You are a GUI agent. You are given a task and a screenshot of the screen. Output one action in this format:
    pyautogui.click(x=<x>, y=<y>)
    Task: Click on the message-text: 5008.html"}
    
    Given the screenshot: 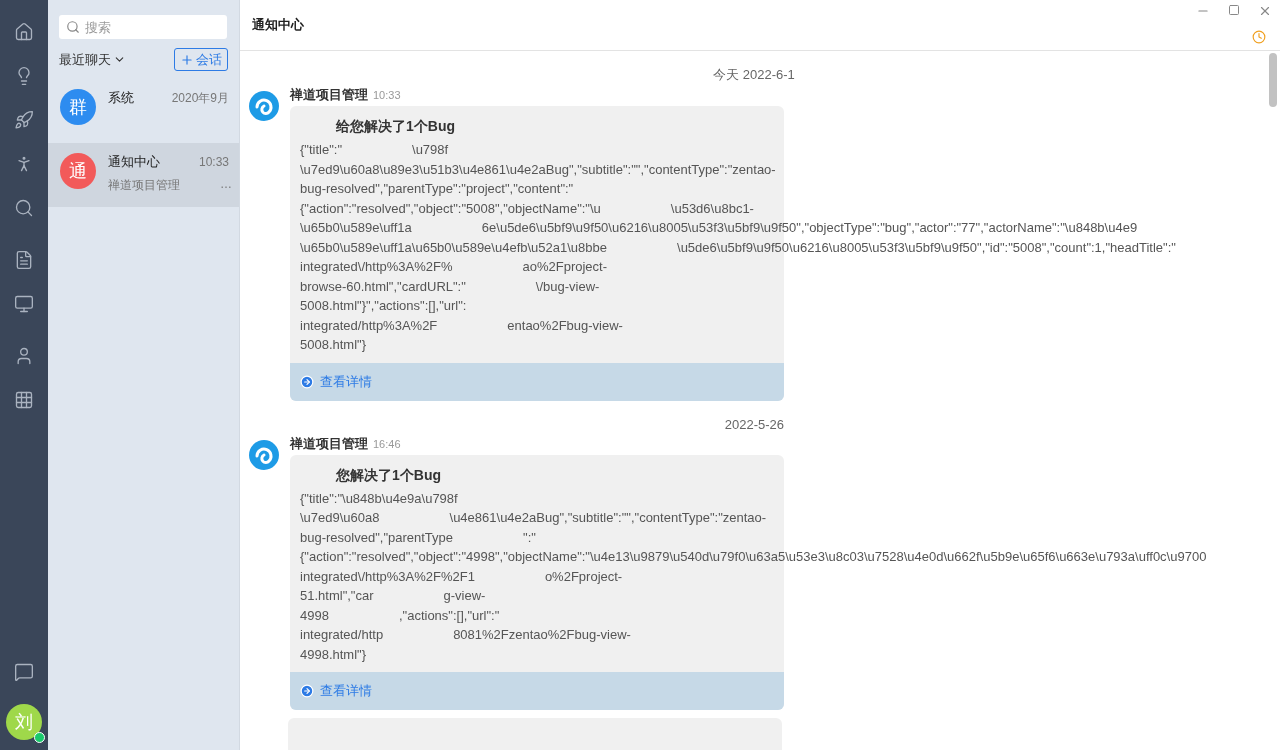 What is the action you would take?
    pyautogui.click(x=333, y=345)
    